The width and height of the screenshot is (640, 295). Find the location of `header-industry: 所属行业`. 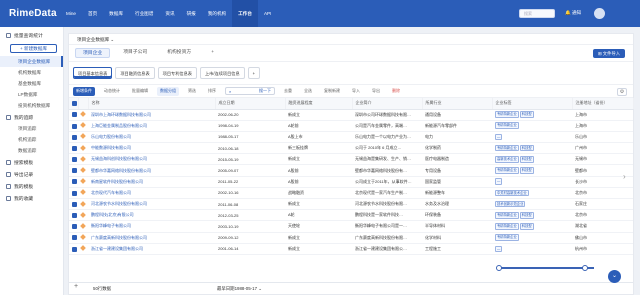

header-industry: 所属行业 is located at coordinates (457, 104).